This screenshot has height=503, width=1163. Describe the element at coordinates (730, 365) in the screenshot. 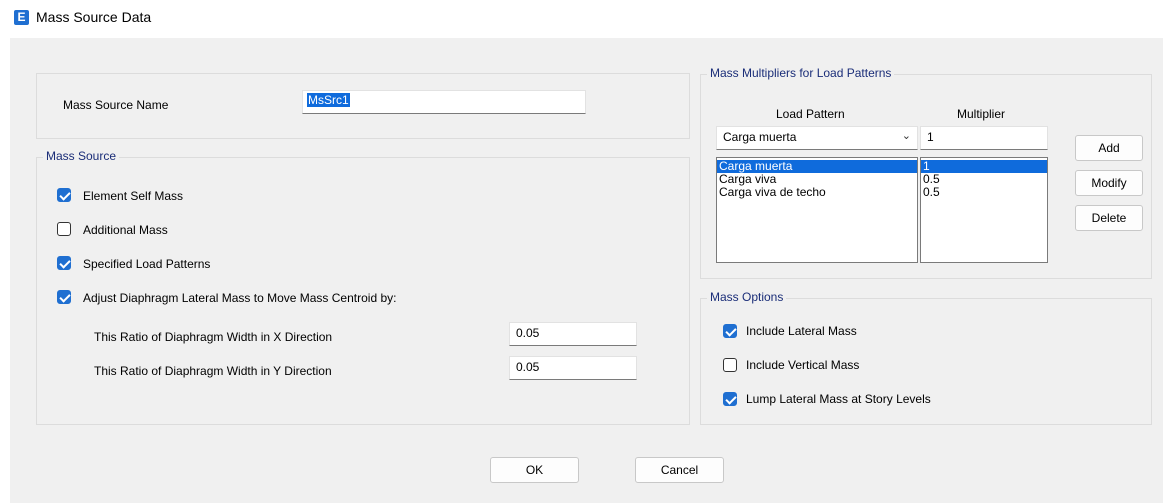

I see `include-vertical-mass-checkbox` at that location.